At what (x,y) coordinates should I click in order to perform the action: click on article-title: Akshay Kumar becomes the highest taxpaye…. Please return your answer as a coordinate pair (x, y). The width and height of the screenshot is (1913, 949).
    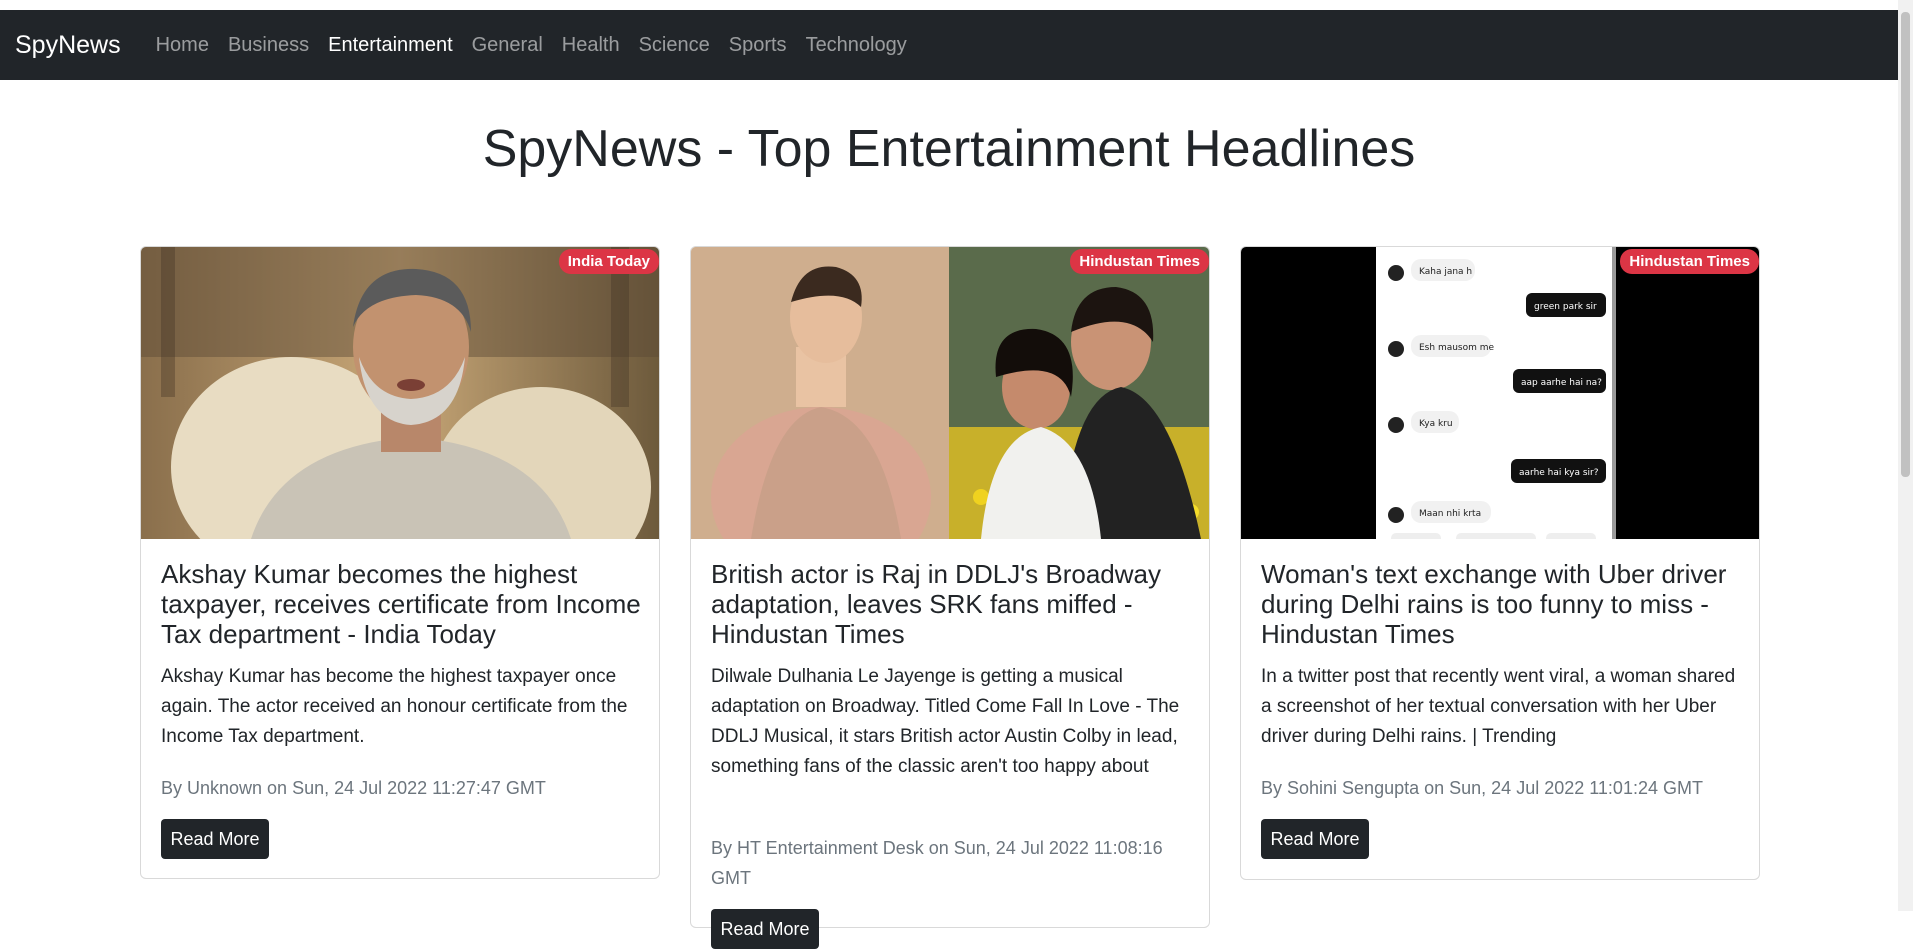
    Looking at the image, I should click on (401, 604).